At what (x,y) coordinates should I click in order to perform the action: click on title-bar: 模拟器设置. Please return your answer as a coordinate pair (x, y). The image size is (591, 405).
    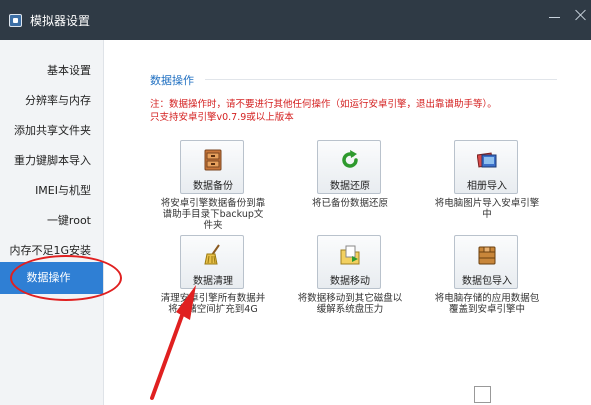
    Looking at the image, I should click on (295, 20).